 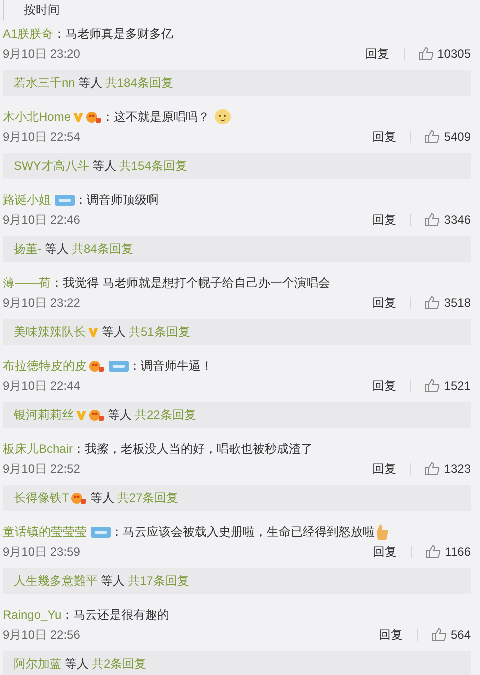 I want to click on comment-date: 9月10日 23:59, so click(x=41, y=552).